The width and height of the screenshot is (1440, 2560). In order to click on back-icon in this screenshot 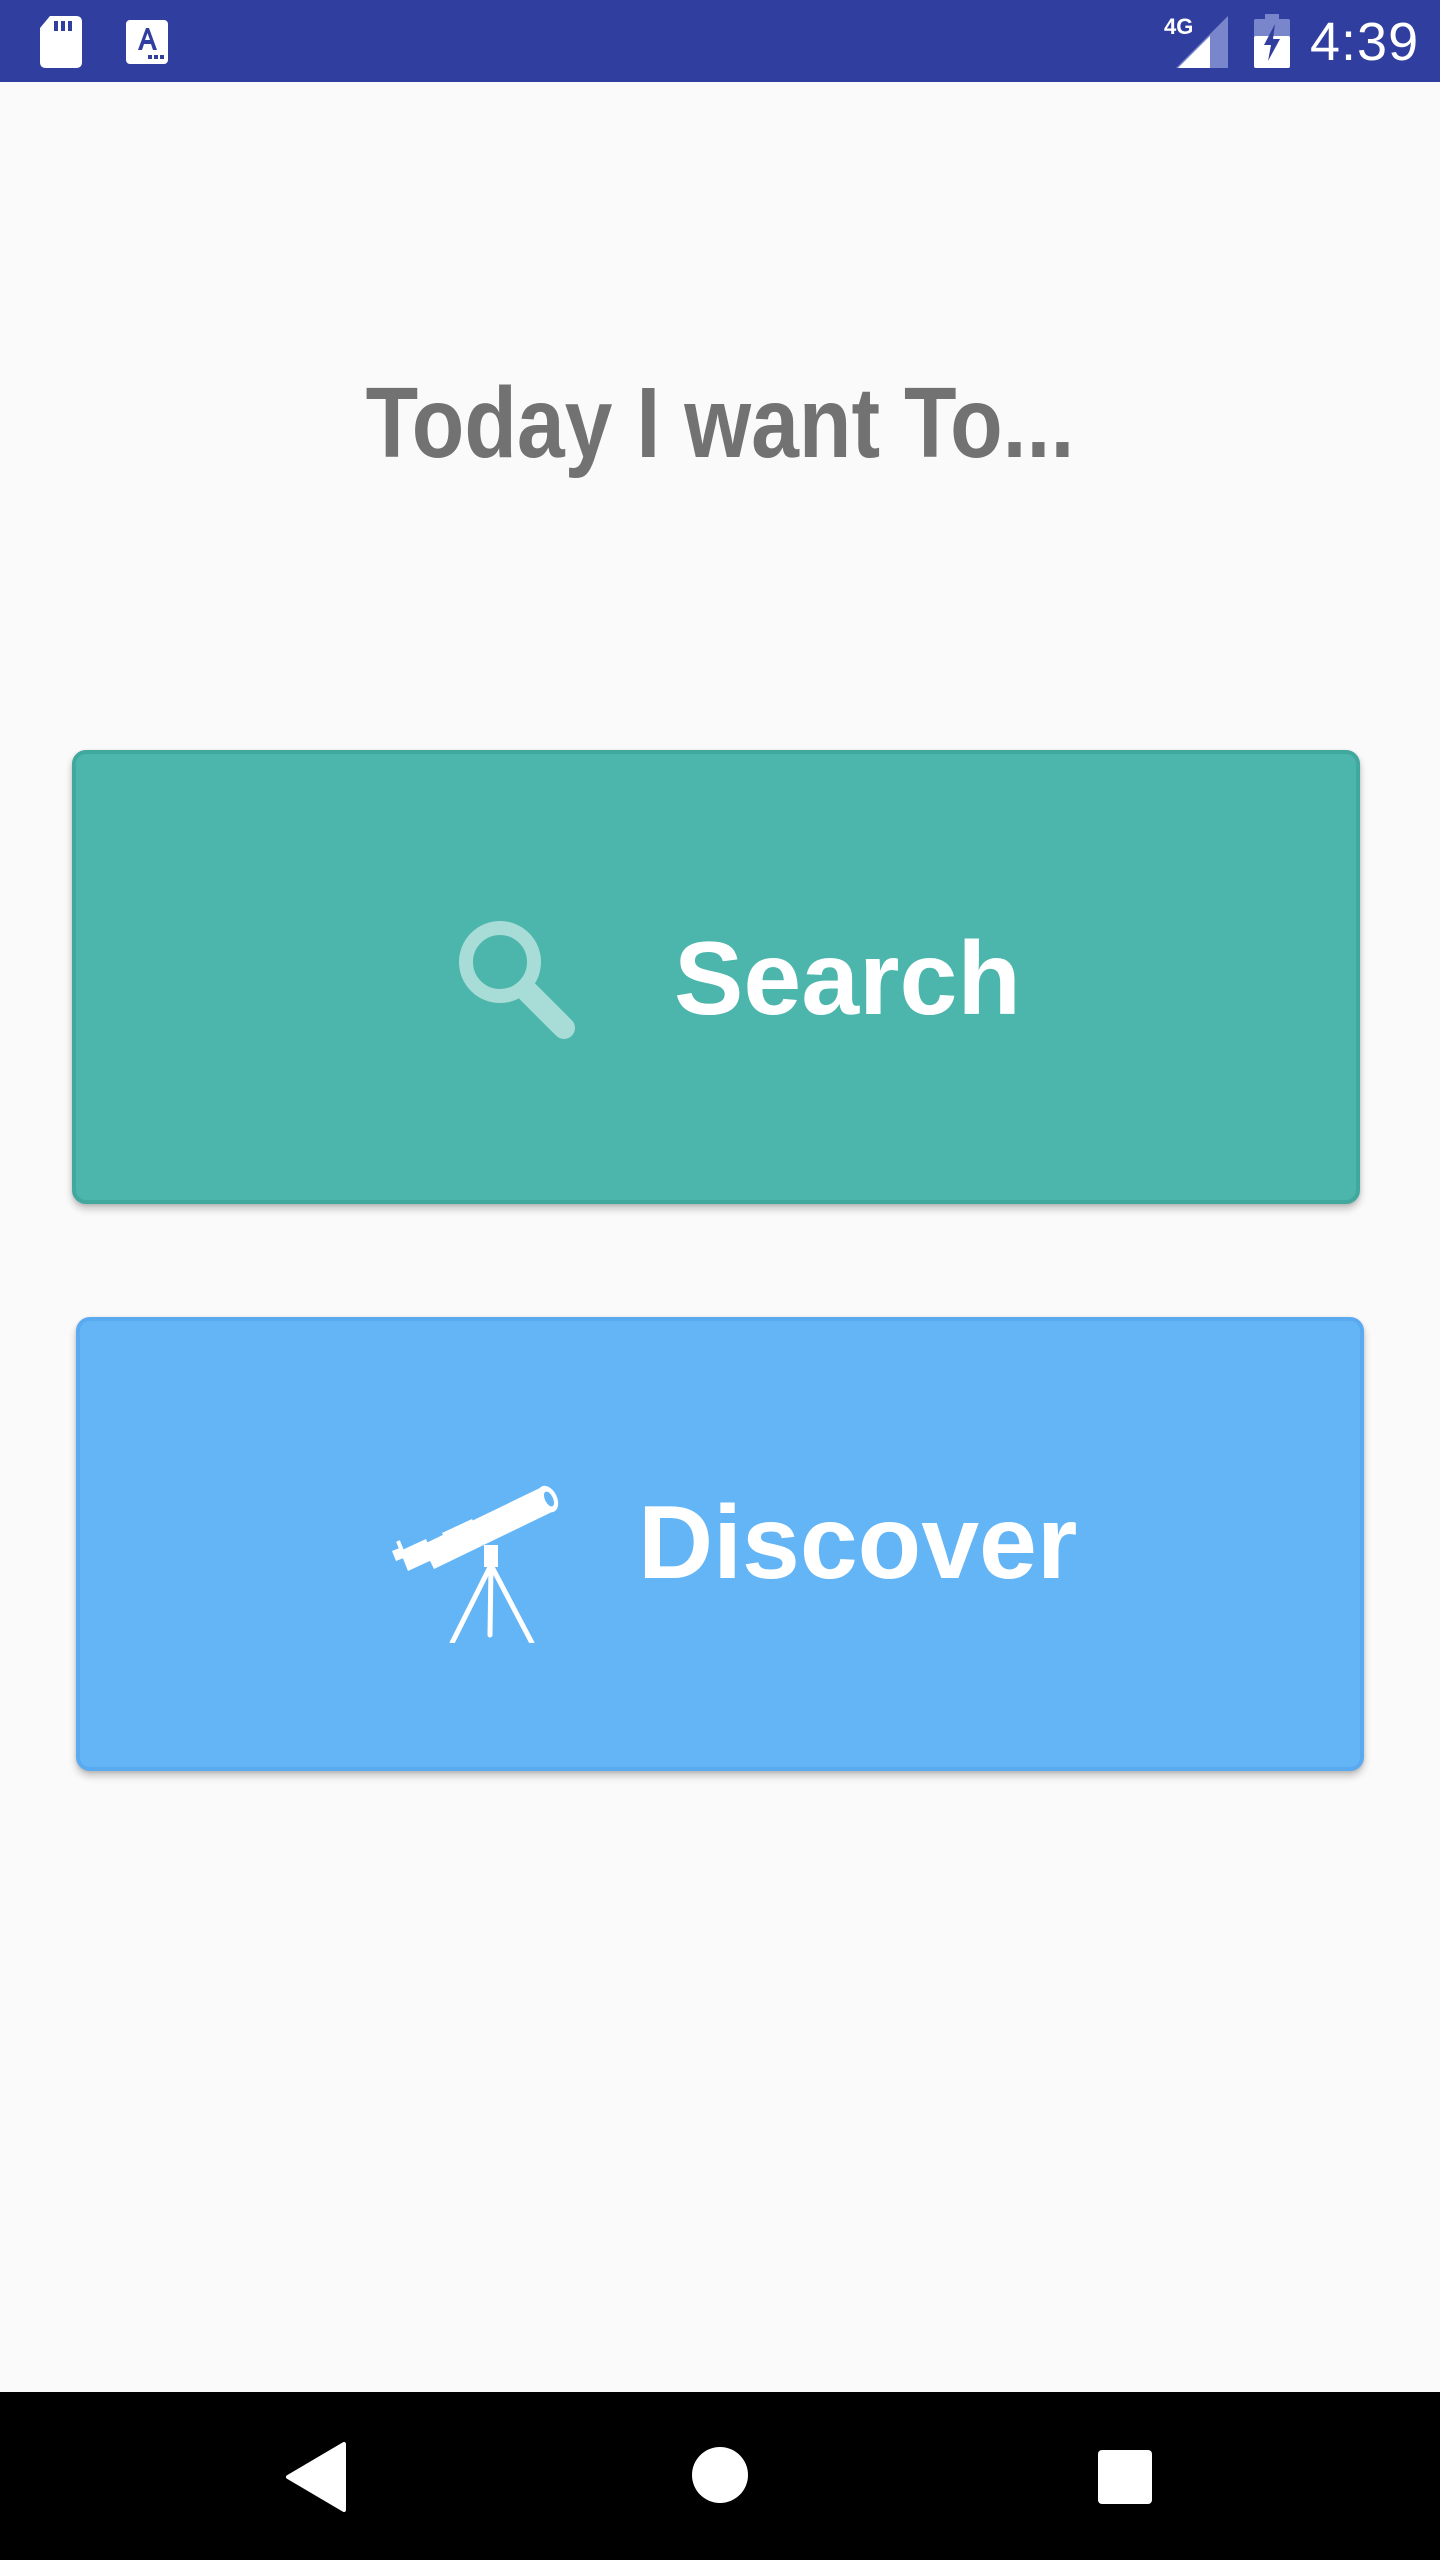, I will do `click(316, 2477)`.